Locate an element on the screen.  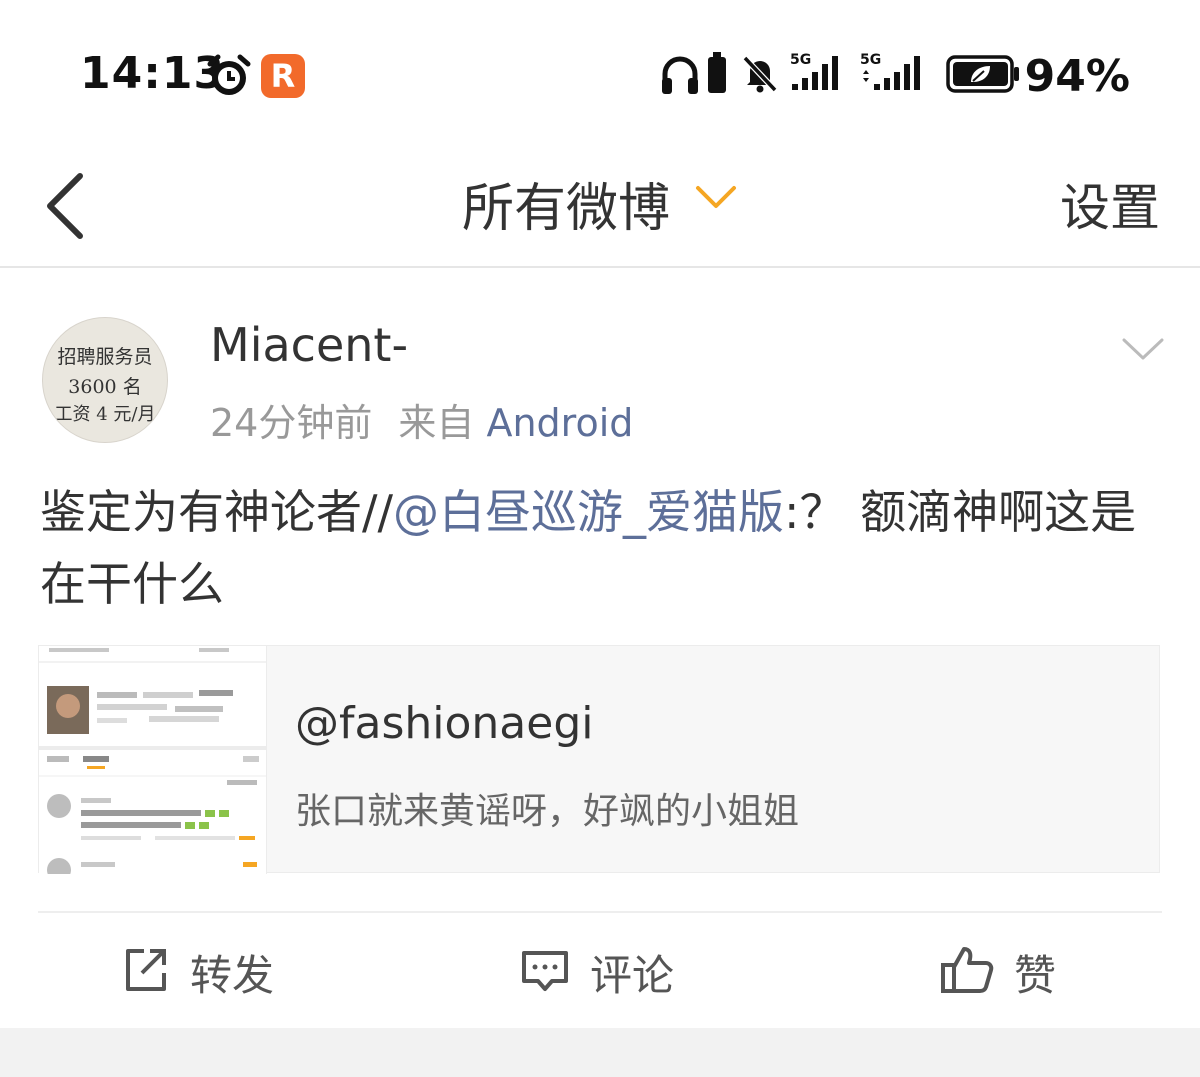
feed-filter-title: 所有微博 is located at coordinates (566, 203).